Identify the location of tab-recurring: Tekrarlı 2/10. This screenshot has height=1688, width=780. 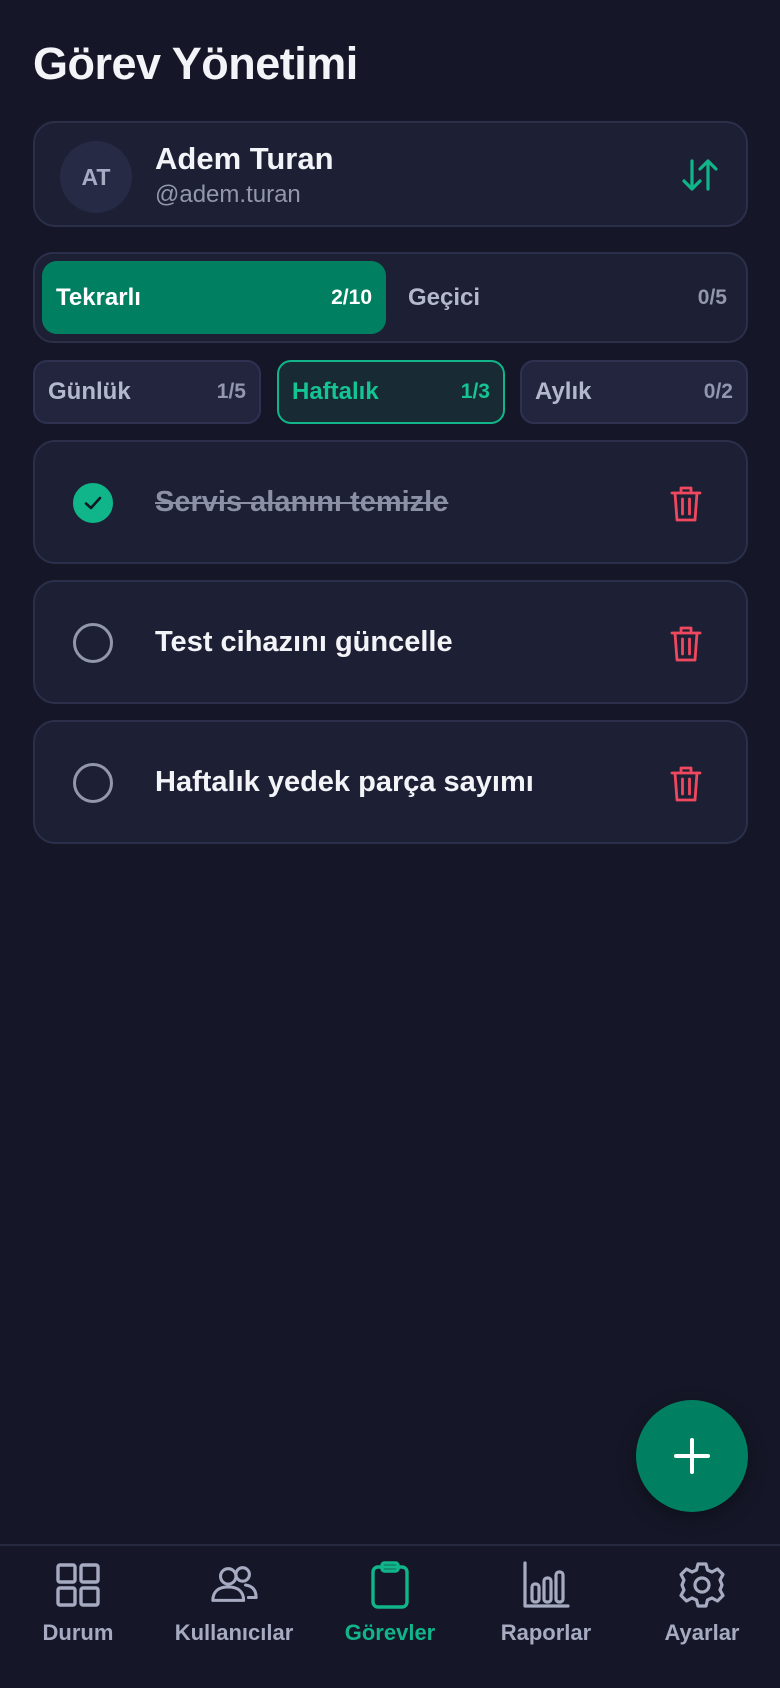
(214, 297).